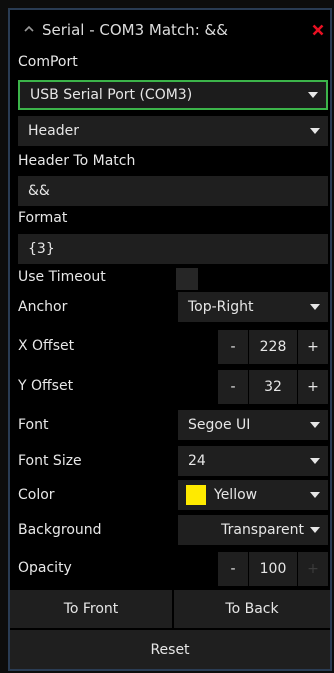  I want to click on color-swatch, so click(196, 495).